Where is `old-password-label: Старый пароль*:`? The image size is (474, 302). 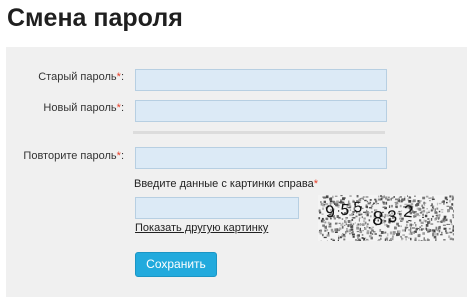 old-password-label: Старый пароль*: is located at coordinates (81, 77).